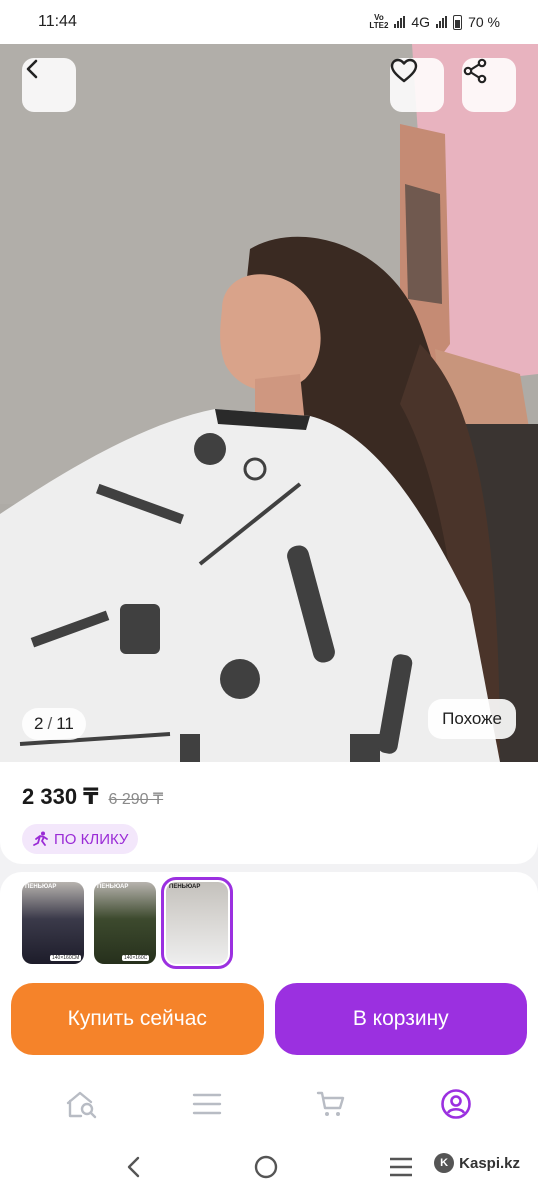 The height and width of the screenshot is (1200, 538). What do you see at coordinates (400, 1019) in the screenshot?
I see `add-to-cart-button: В корзину` at bounding box center [400, 1019].